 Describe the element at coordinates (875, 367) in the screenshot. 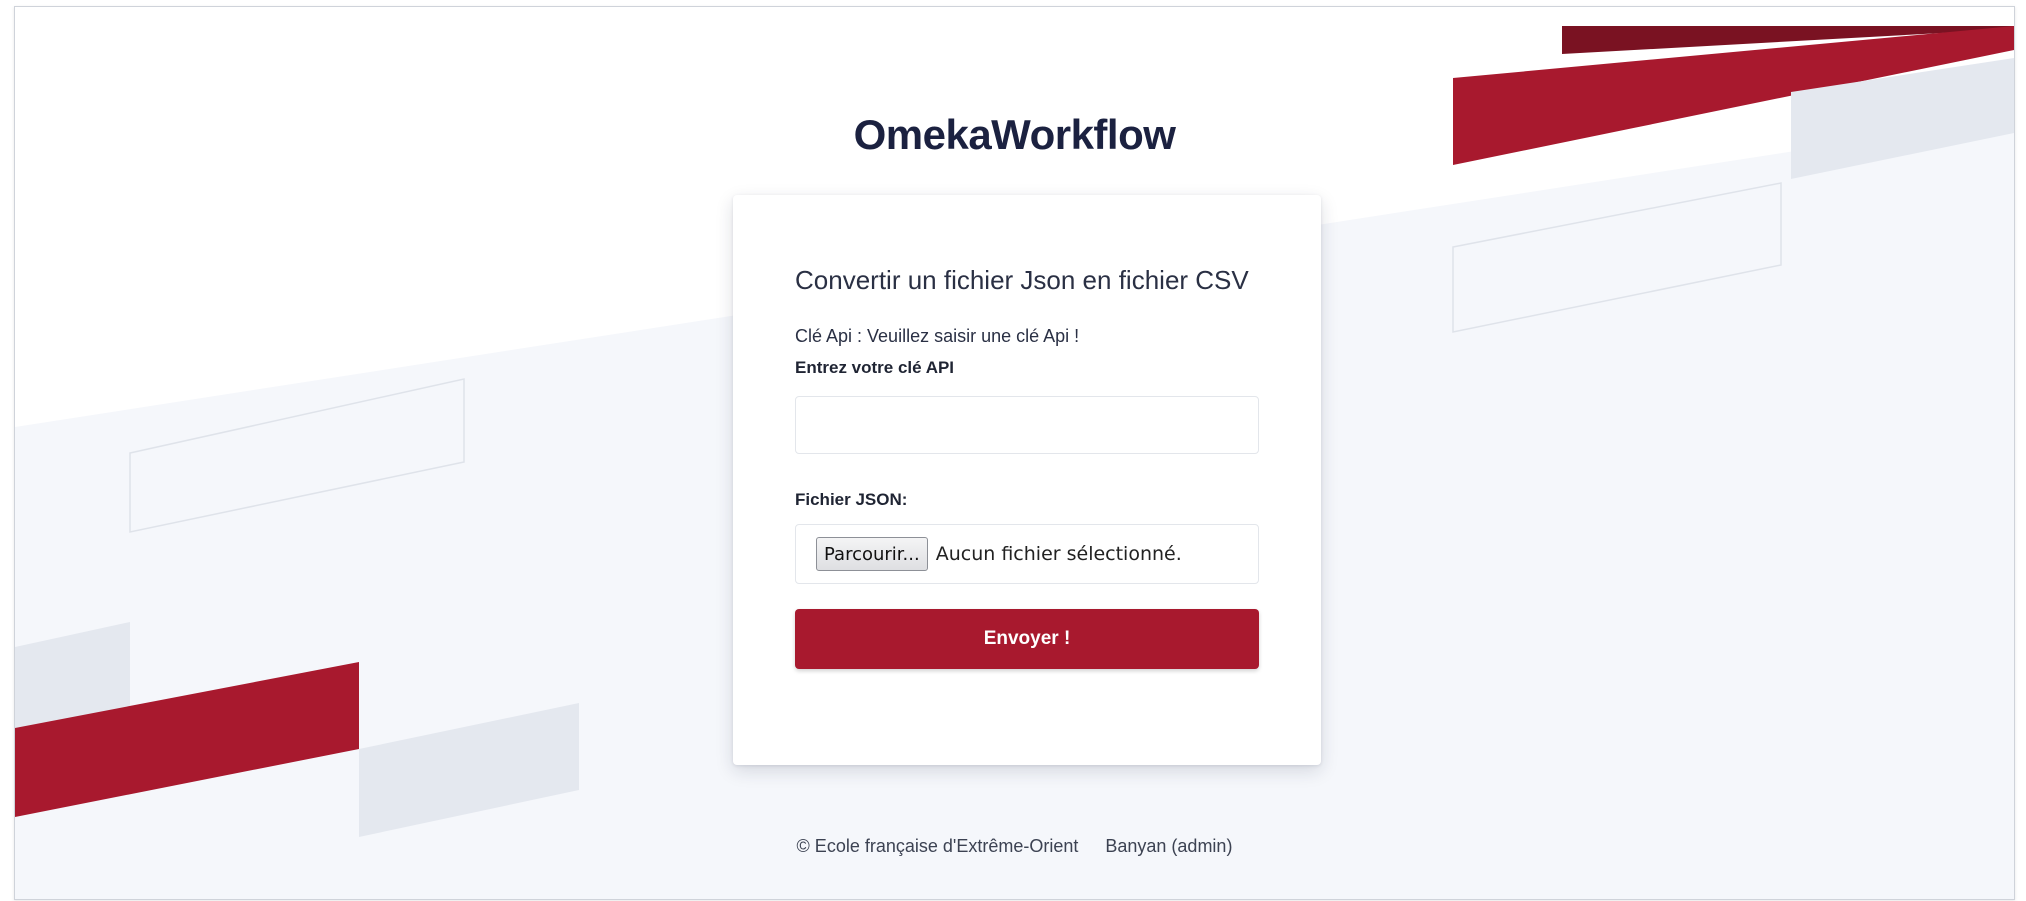

I see `api-key-label: Entrez votre clé API` at that location.